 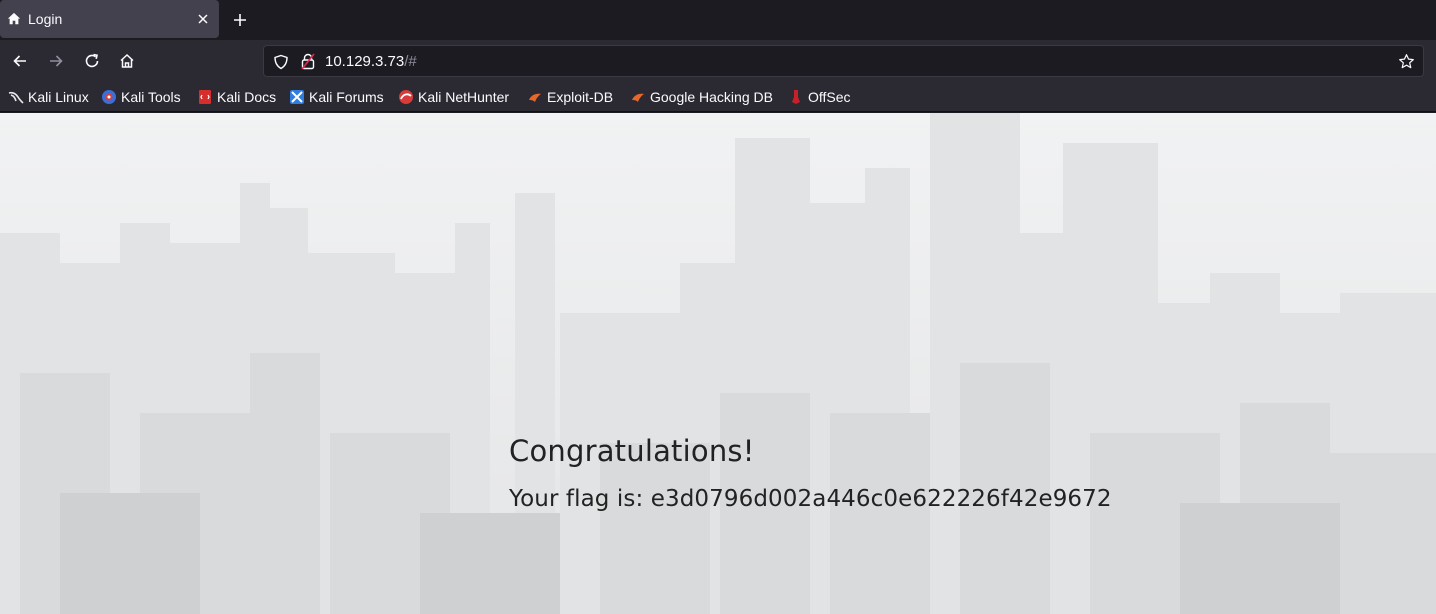 What do you see at coordinates (45, 19) in the screenshot?
I see `tab-title: Login` at bounding box center [45, 19].